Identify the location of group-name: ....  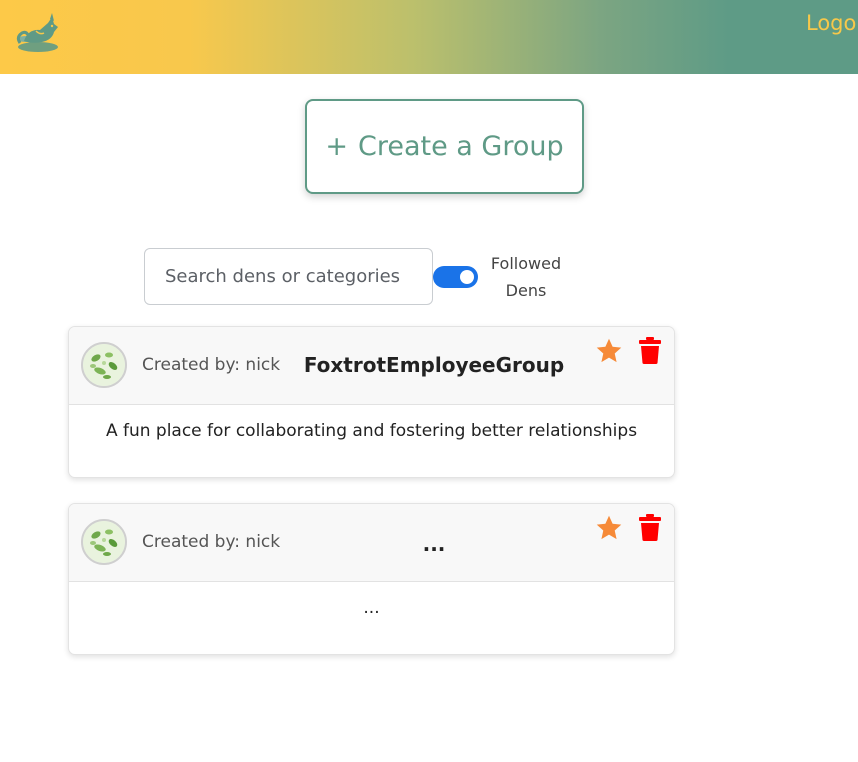
(434, 544).